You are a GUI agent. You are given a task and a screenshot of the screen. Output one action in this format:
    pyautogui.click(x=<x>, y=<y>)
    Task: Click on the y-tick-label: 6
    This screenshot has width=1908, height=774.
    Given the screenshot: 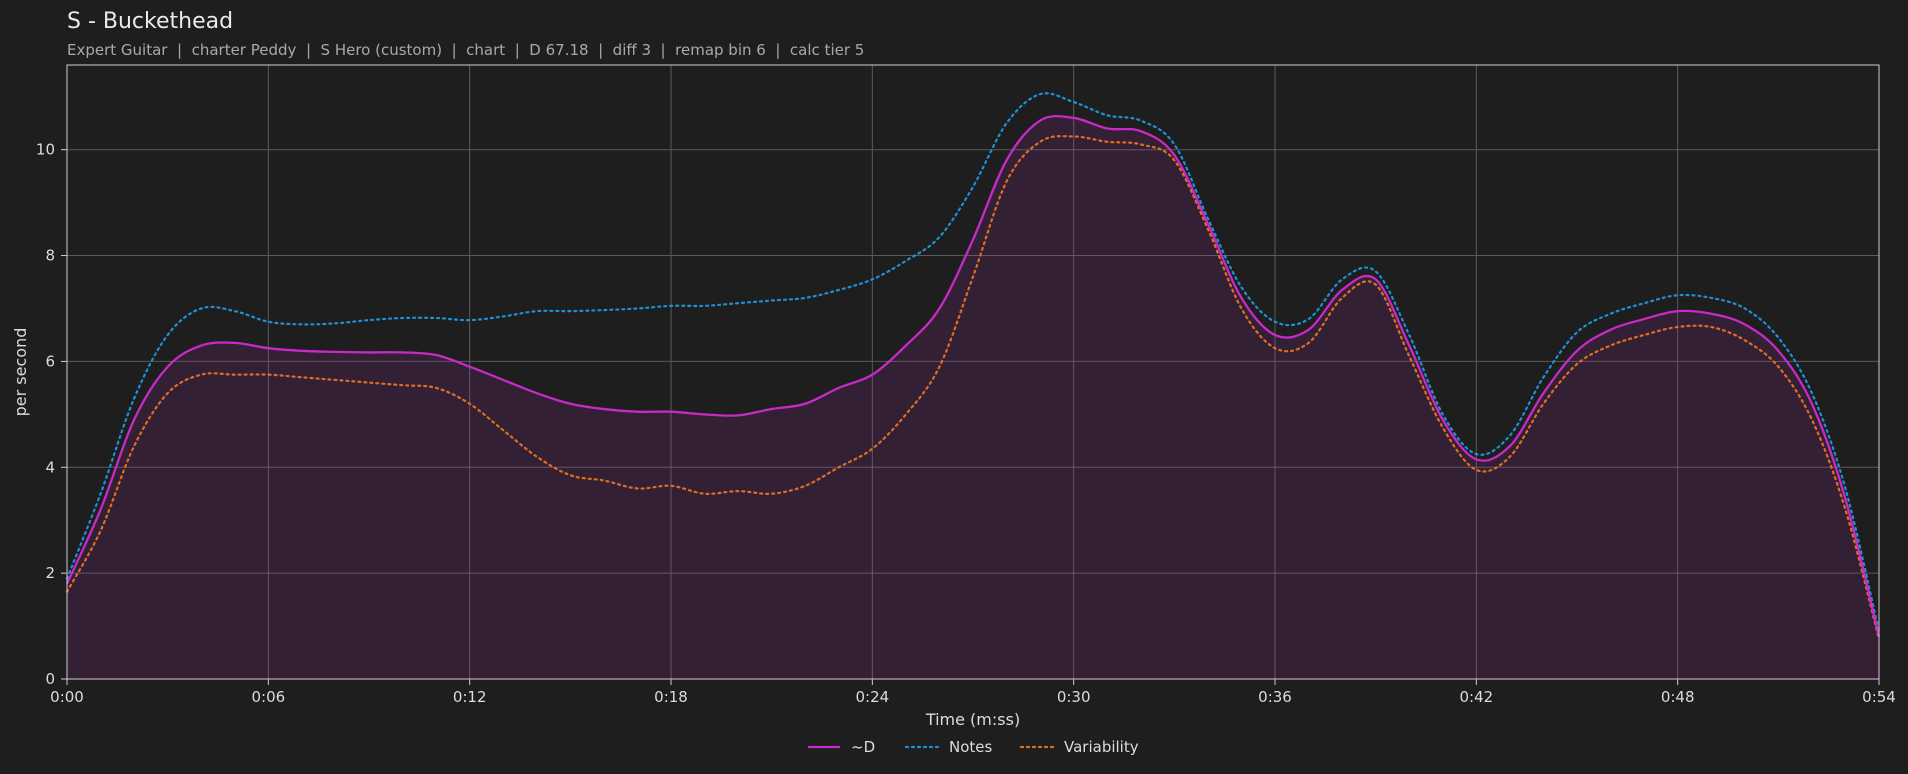 What is the action you would take?
    pyautogui.click(x=50, y=361)
    